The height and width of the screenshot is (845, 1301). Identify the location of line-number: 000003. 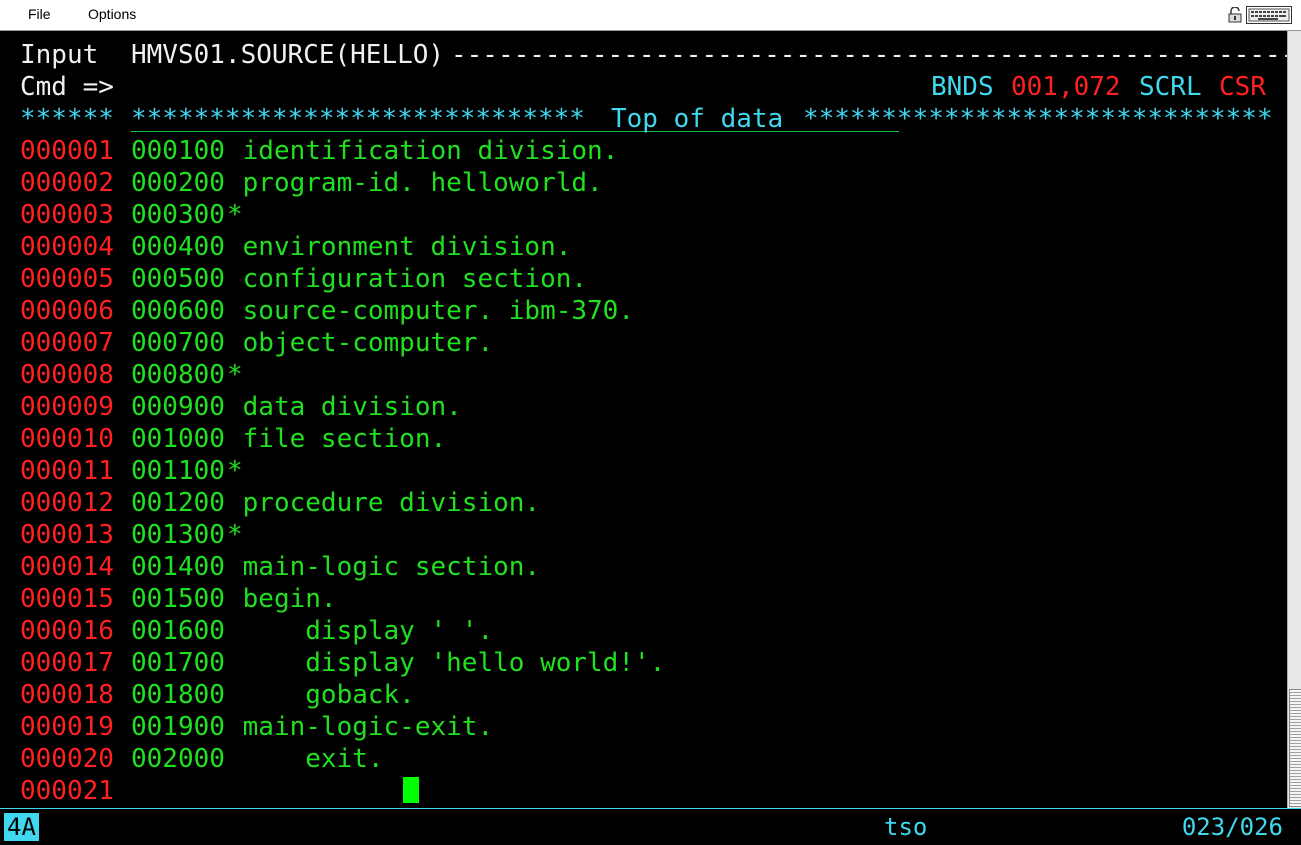
(67, 215).